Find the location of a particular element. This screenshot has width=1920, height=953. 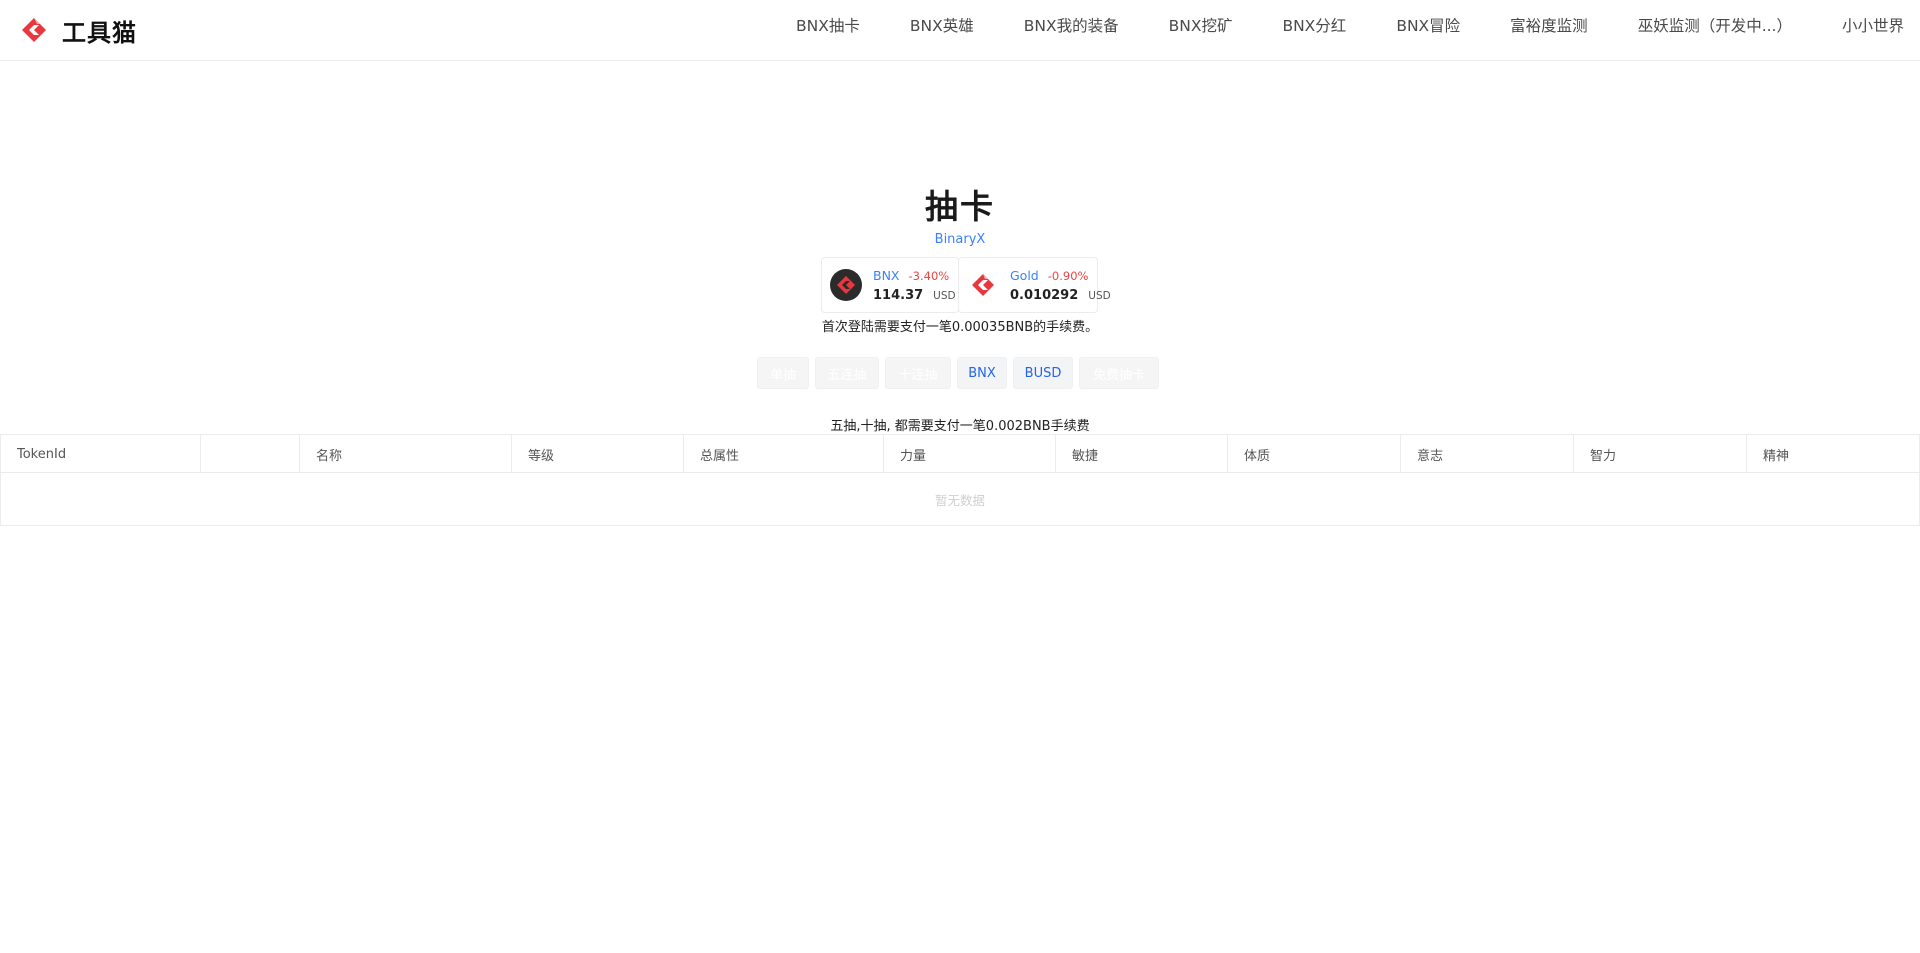

column-header: 名称 is located at coordinates (406, 454).